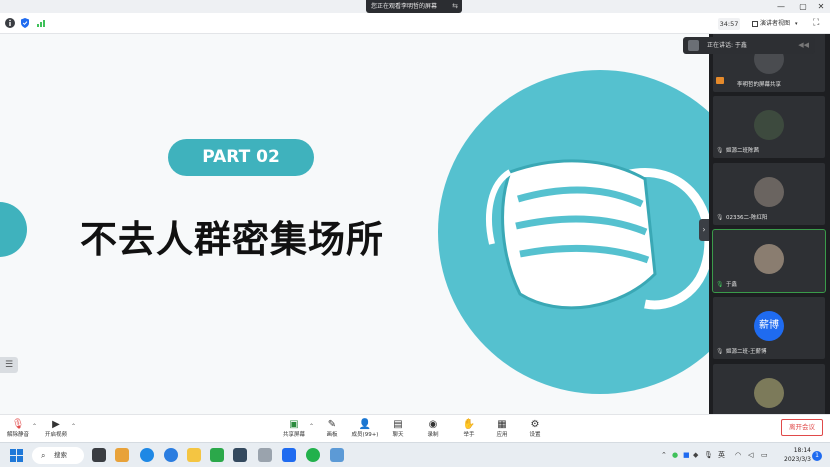  Describe the element at coordinates (686, 455) in the screenshot. I see `tray-app-icon: ■` at that location.